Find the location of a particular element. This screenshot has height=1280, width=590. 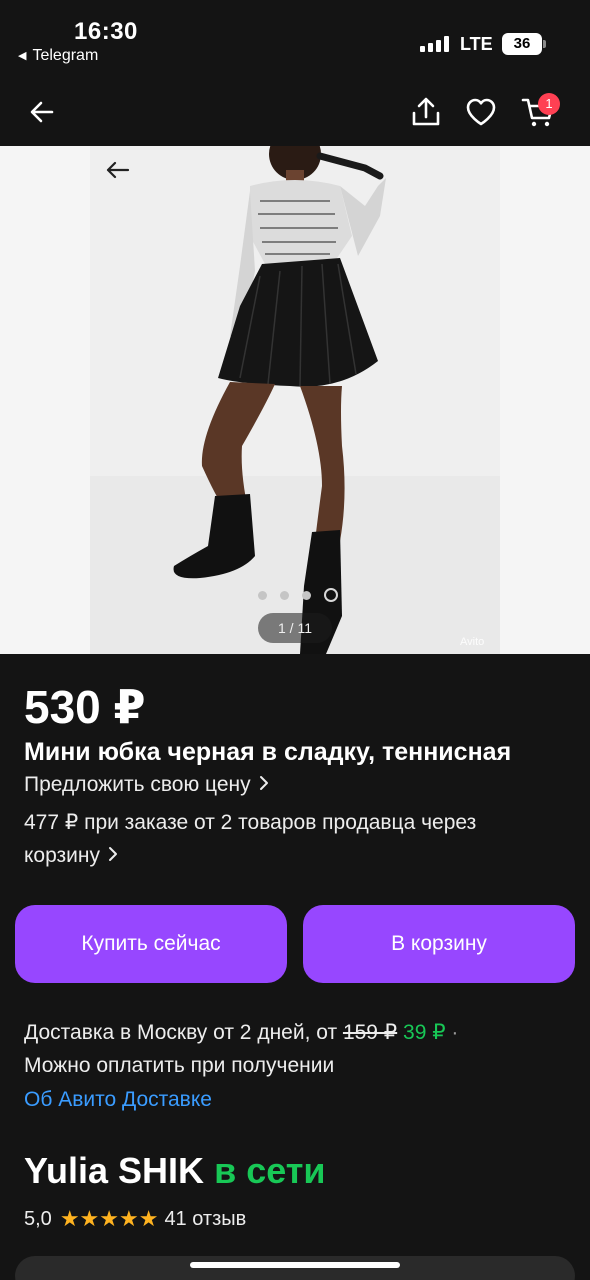

back-arrow-icon is located at coordinates (42, 112).